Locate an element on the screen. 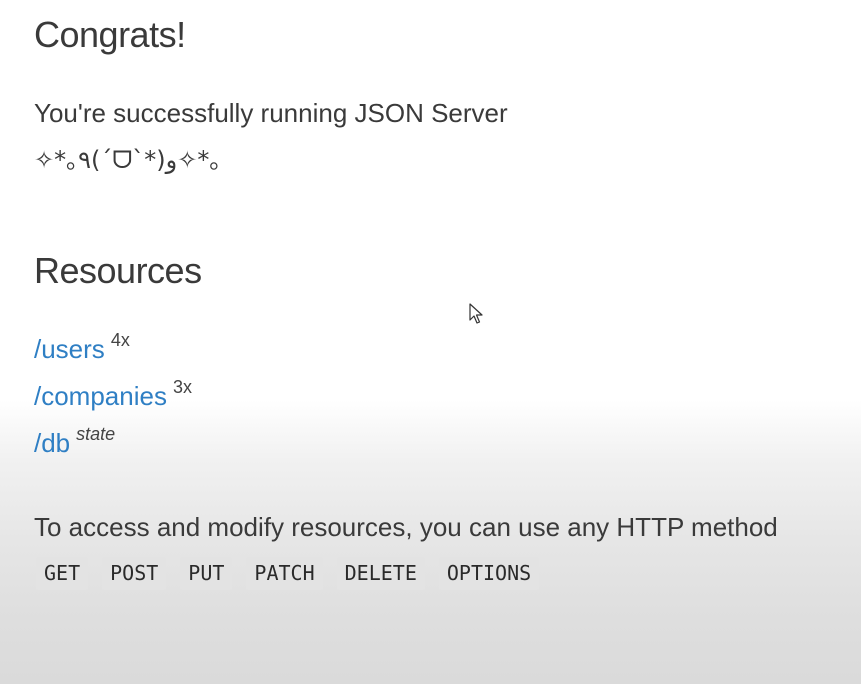 The height and width of the screenshot is (684, 861). resource-list: /users 4x /companies 3x /db state is located at coordinates (113, 400).